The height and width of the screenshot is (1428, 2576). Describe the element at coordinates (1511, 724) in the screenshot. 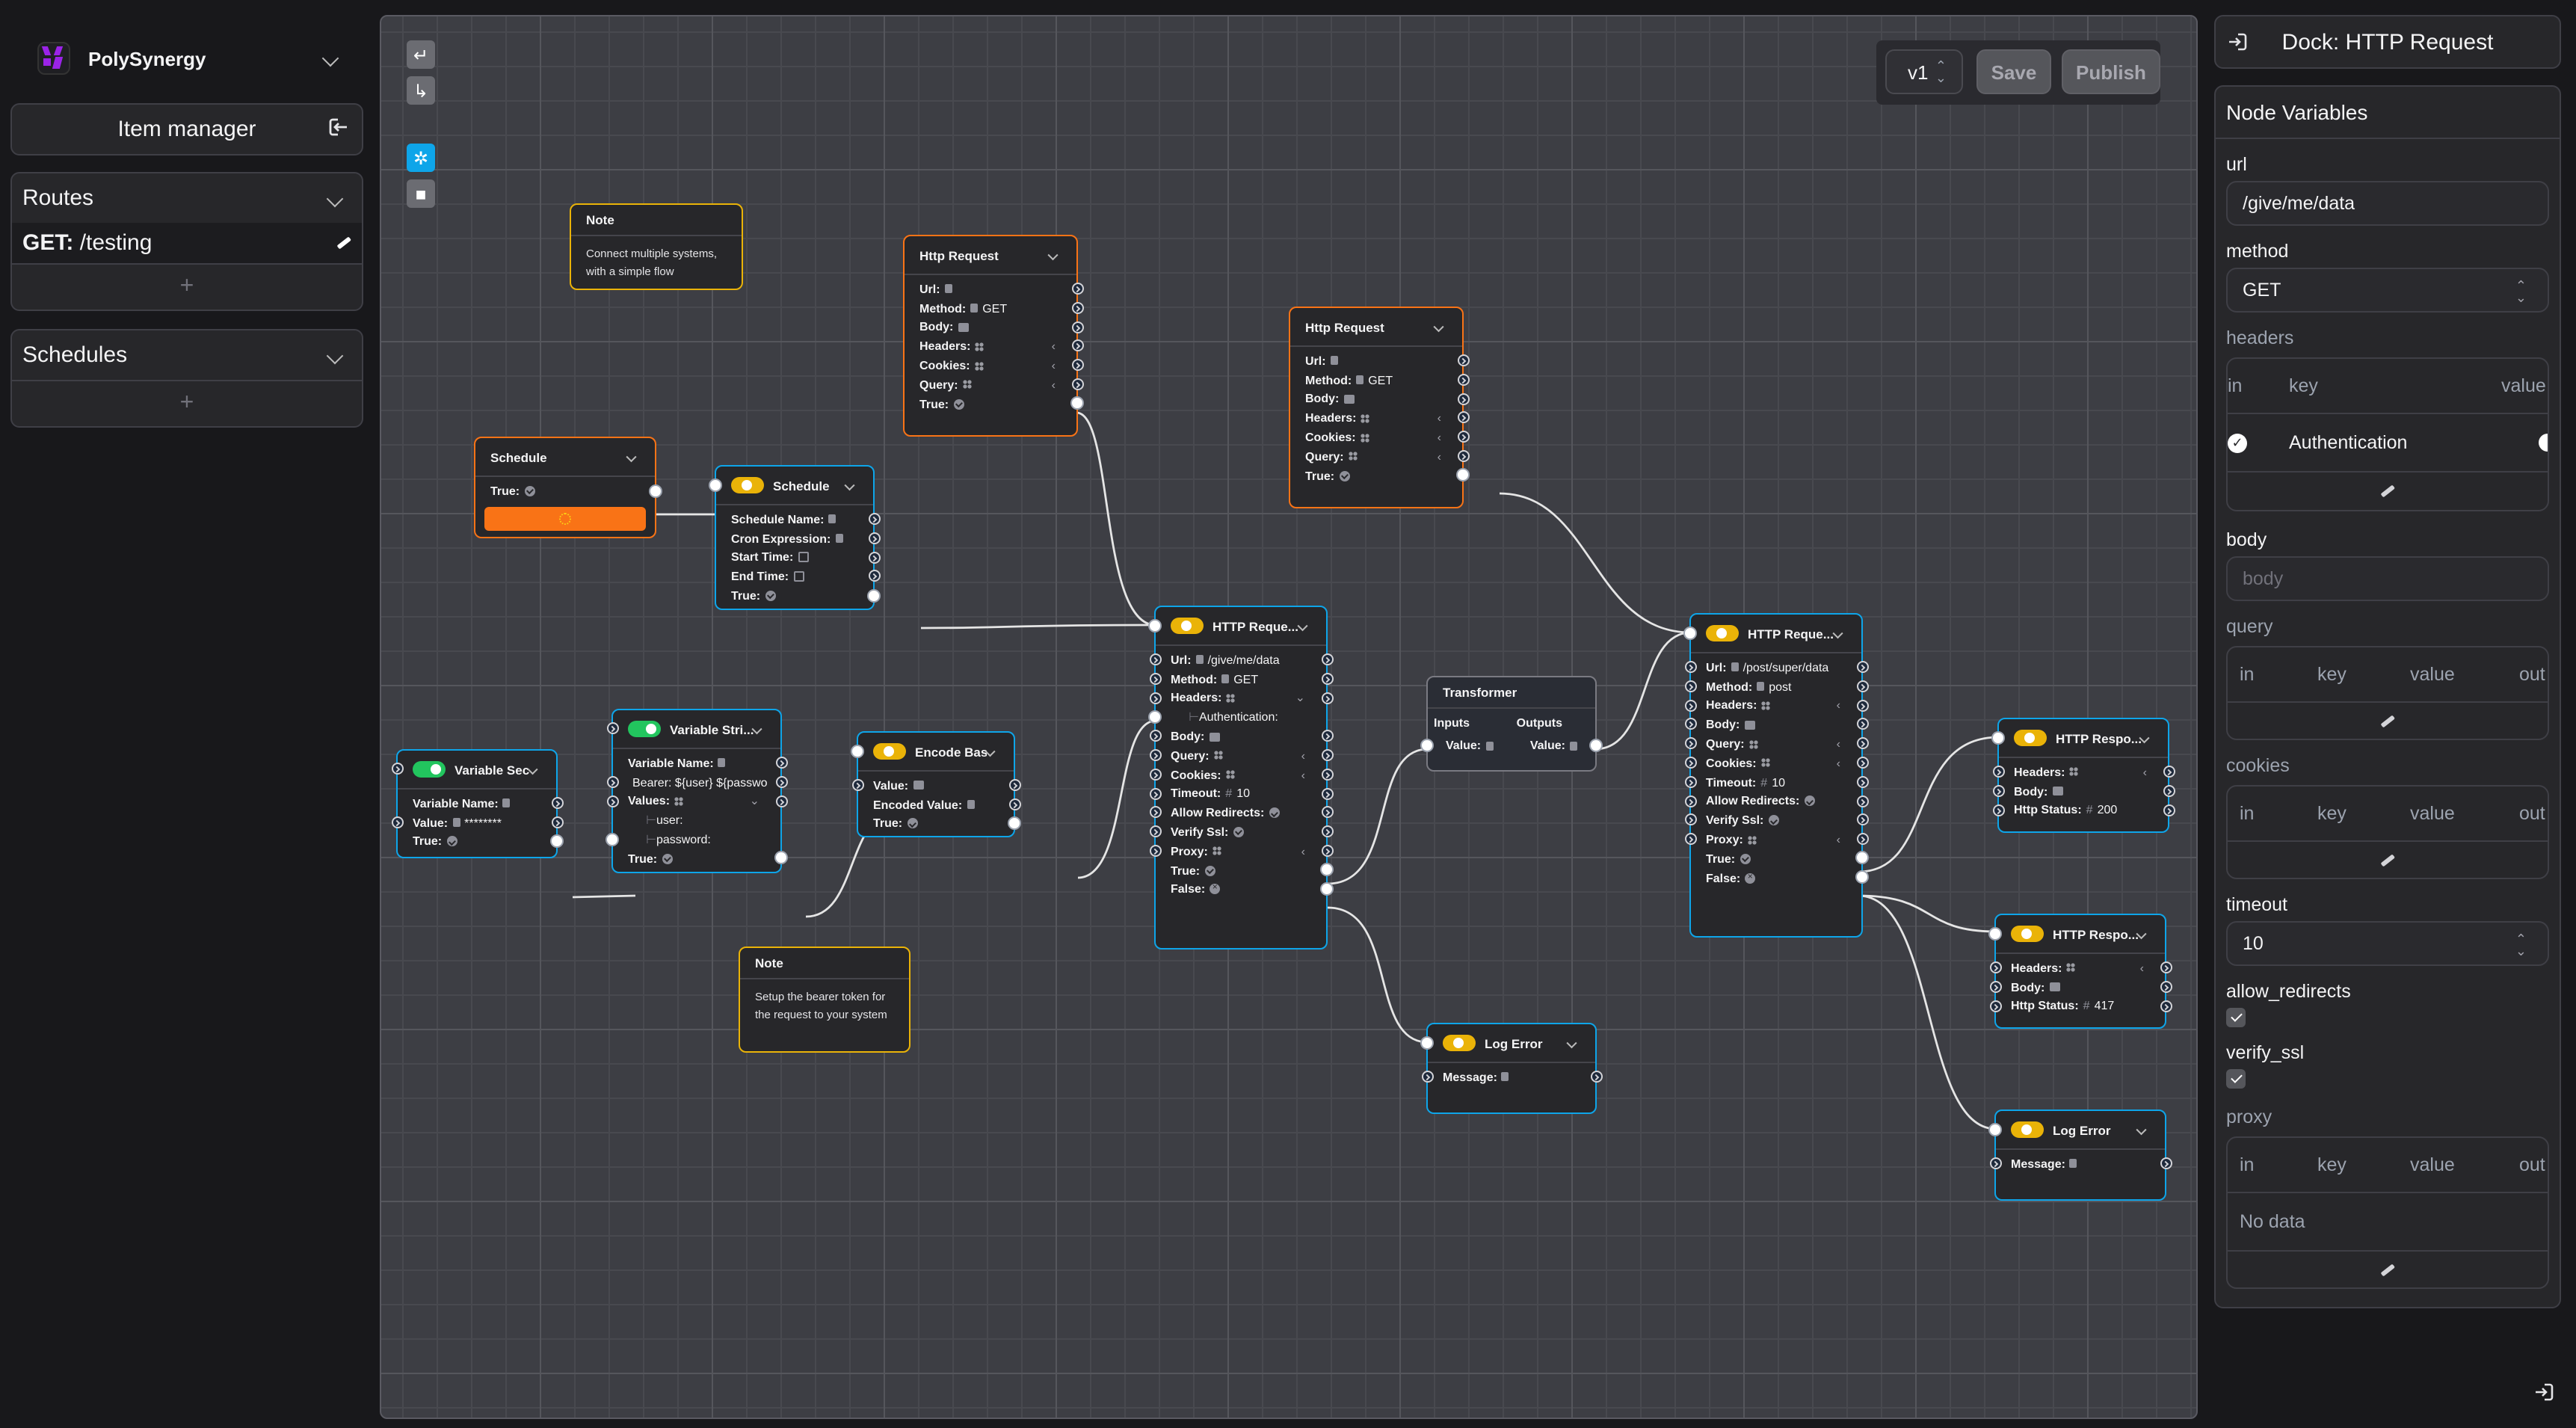

I see `transformer-node: Transformer Inputs Outputs Value: Value:` at that location.